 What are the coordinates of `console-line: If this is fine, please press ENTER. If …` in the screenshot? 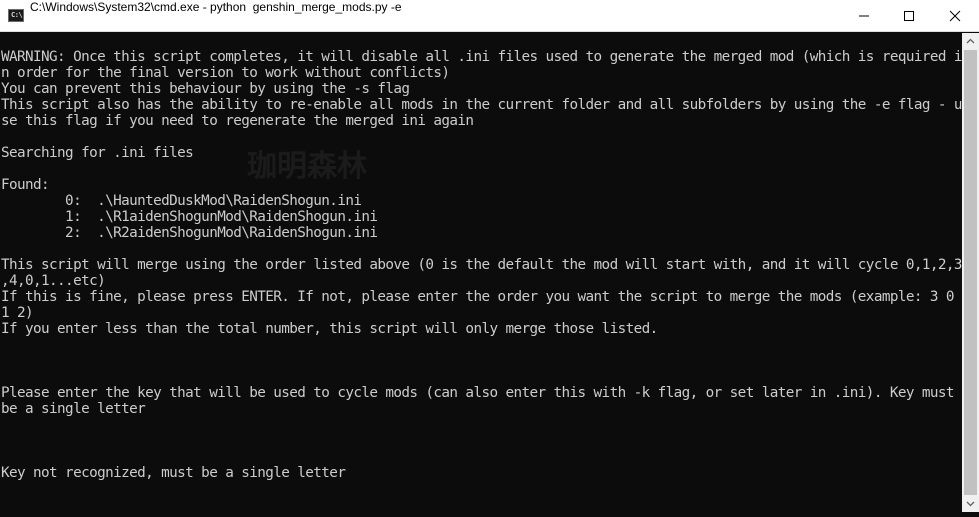 It's located at (477, 297).